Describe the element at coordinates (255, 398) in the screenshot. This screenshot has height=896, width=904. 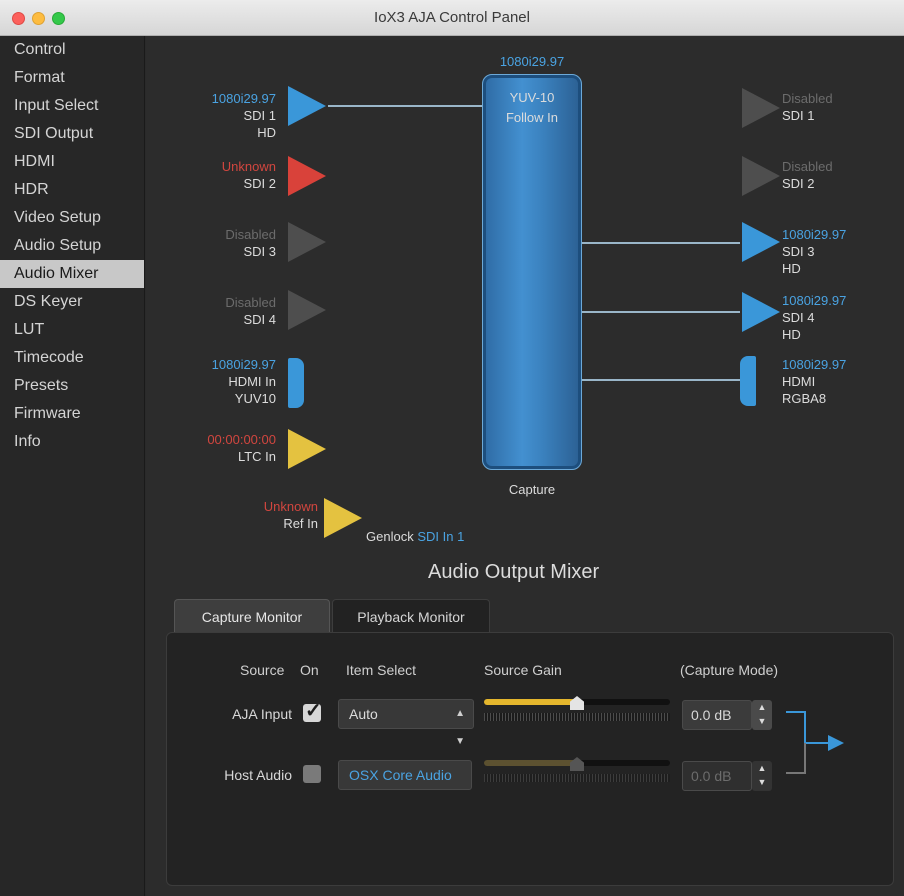
I see `input-hdmi-detail: YUV10` at that location.